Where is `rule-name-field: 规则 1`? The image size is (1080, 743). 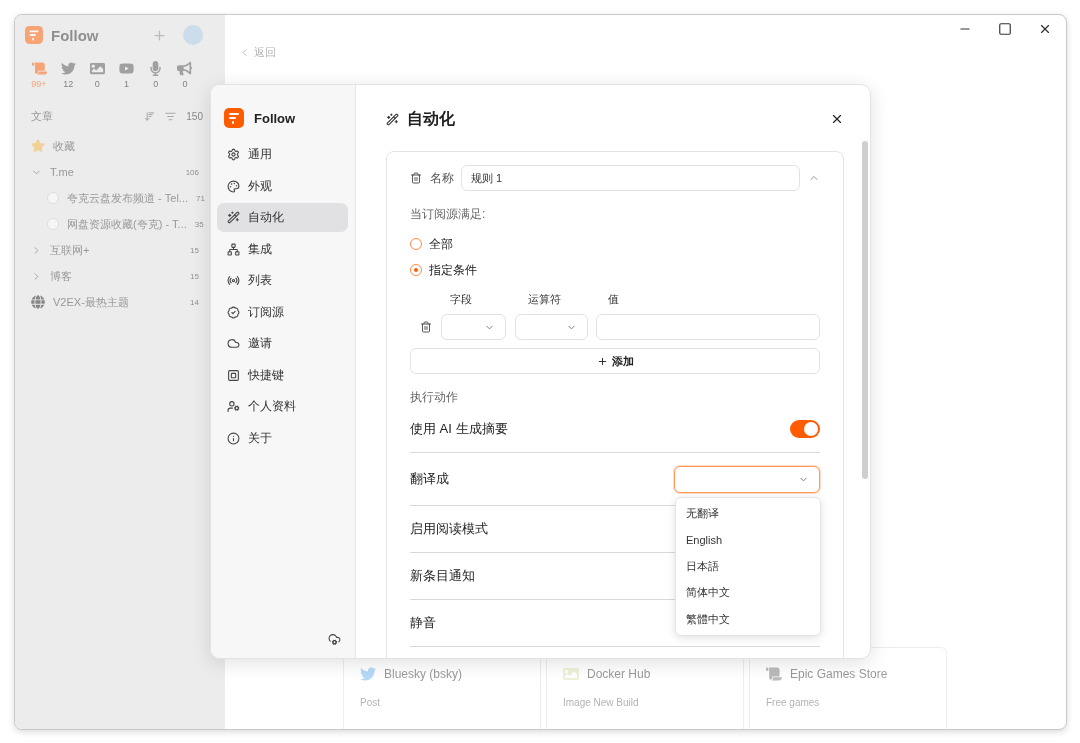
rule-name-field: 规则 1 is located at coordinates (630, 178).